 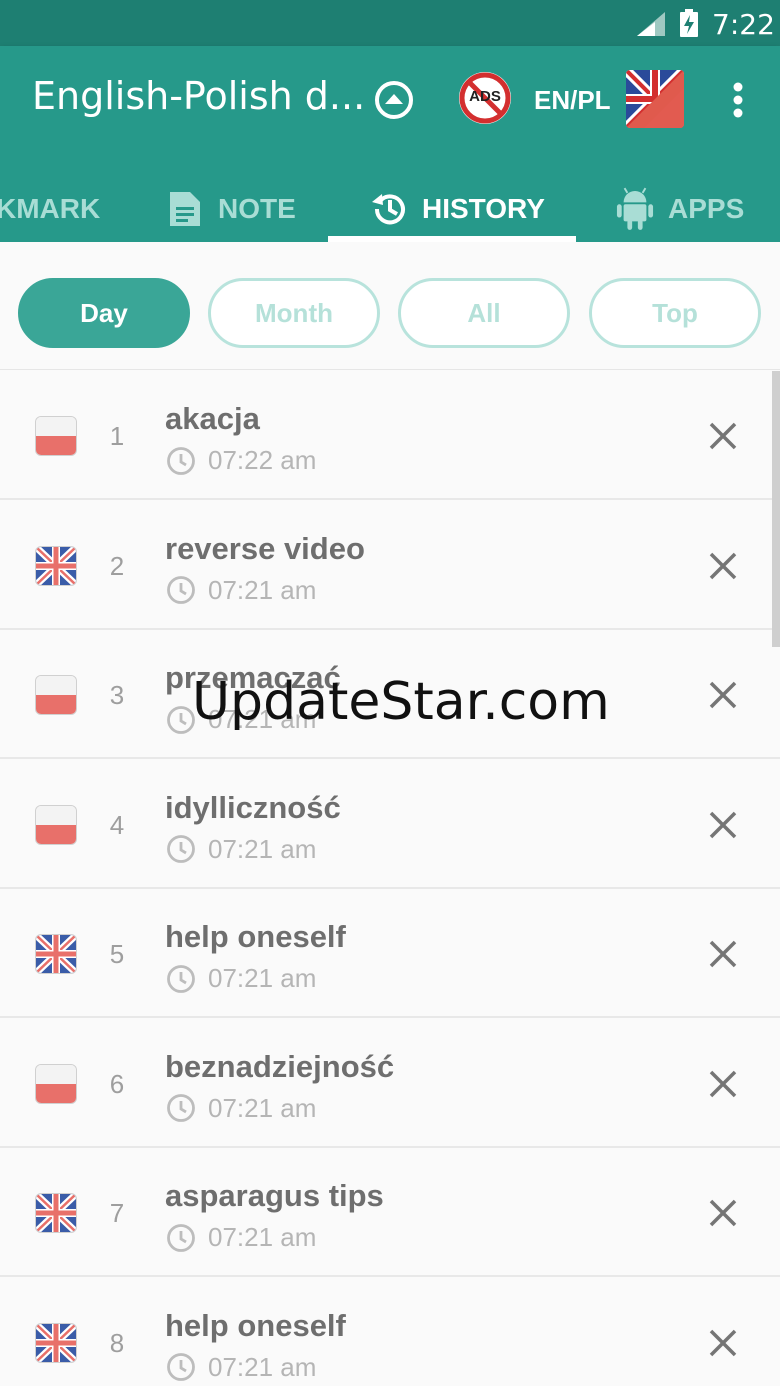 I want to click on more-options-button, so click(x=738, y=100).